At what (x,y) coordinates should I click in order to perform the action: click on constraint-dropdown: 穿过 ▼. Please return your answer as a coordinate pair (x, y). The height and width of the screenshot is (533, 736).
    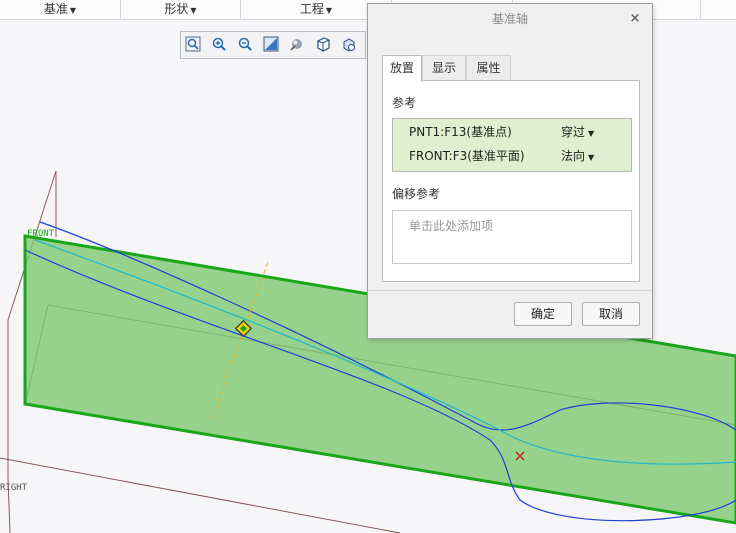
    Looking at the image, I should click on (577, 133).